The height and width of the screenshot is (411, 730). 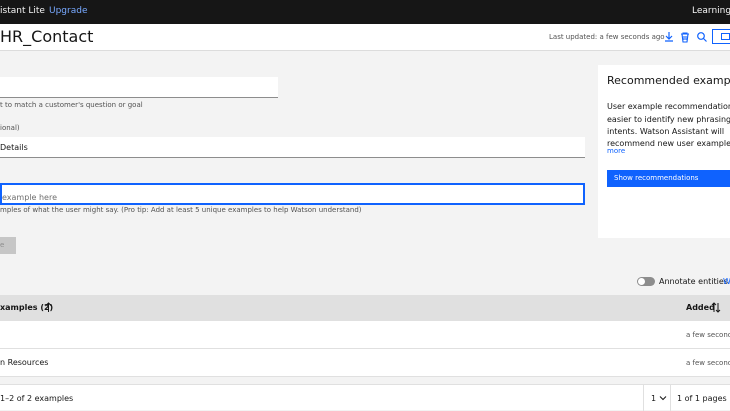 I want to click on annotate-entities-label: Annotate entities, so click(x=693, y=281).